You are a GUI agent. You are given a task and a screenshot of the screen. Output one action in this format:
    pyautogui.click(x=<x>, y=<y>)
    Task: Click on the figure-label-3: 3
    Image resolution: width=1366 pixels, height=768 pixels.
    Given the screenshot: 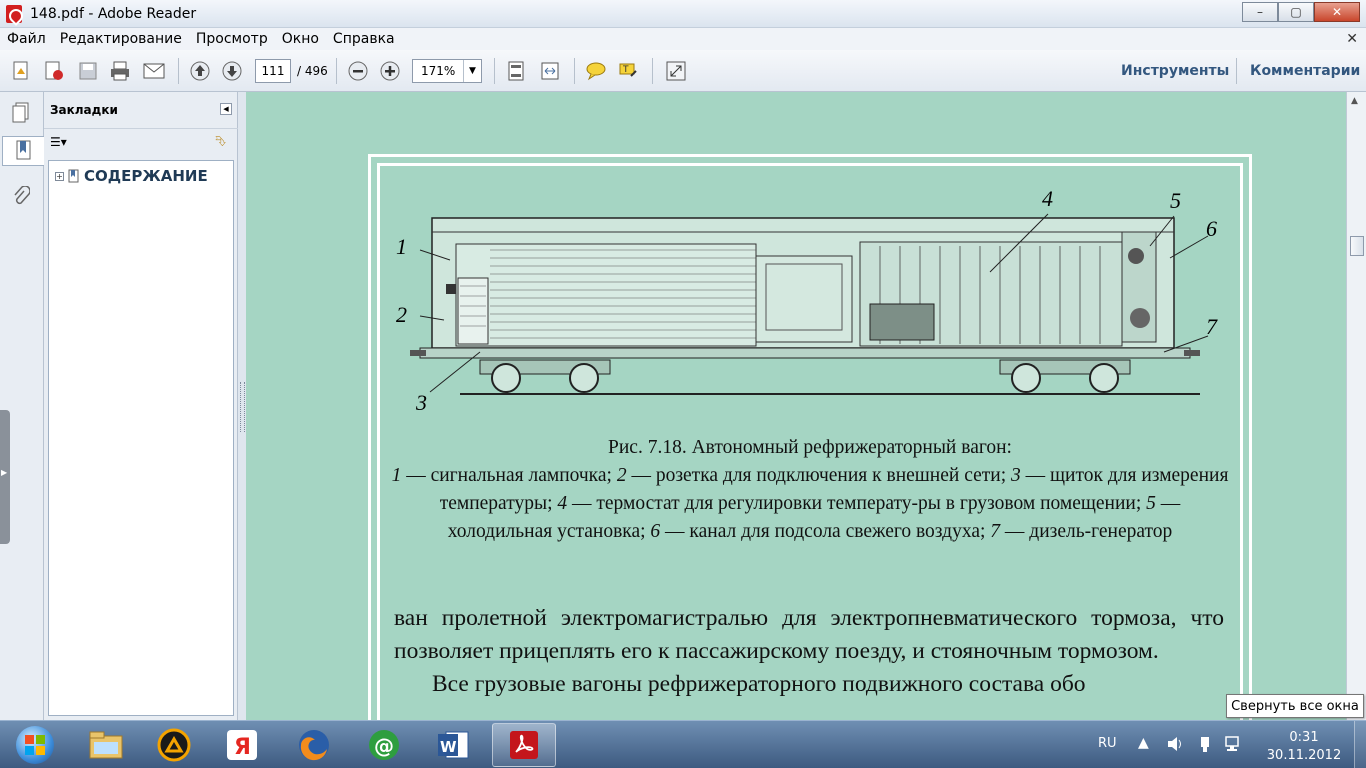 What is the action you would take?
    pyautogui.click(x=421, y=402)
    